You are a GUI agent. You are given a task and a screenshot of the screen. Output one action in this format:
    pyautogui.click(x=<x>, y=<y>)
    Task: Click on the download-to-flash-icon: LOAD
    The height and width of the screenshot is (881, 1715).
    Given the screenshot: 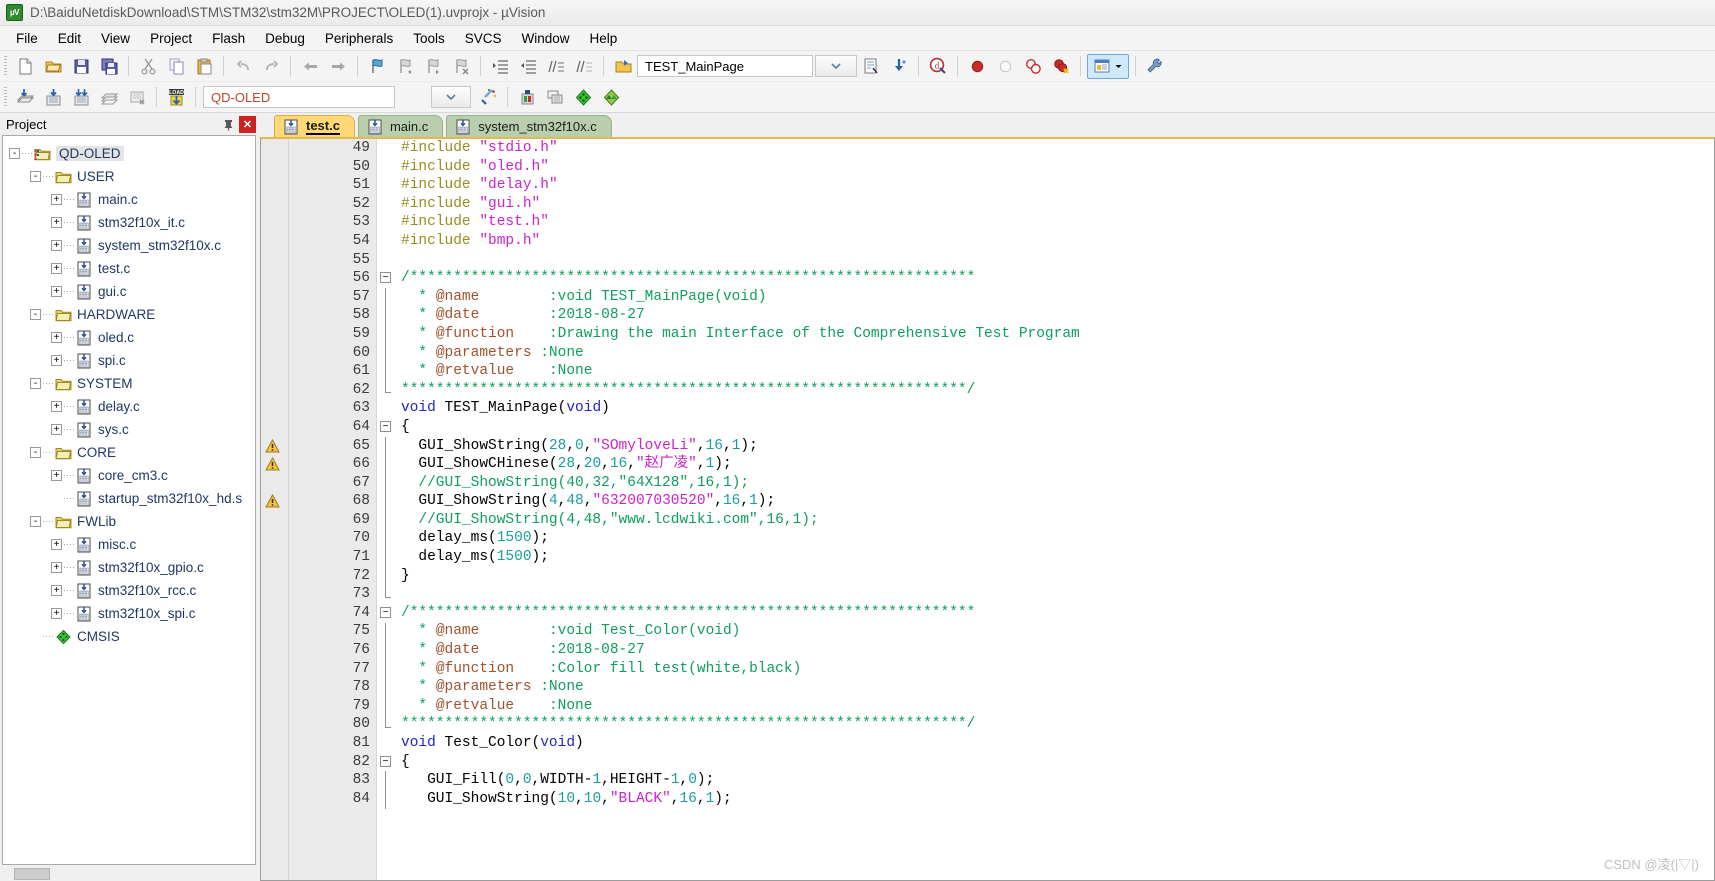 What is the action you would take?
    pyautogui.click(x=176, y=97)
    